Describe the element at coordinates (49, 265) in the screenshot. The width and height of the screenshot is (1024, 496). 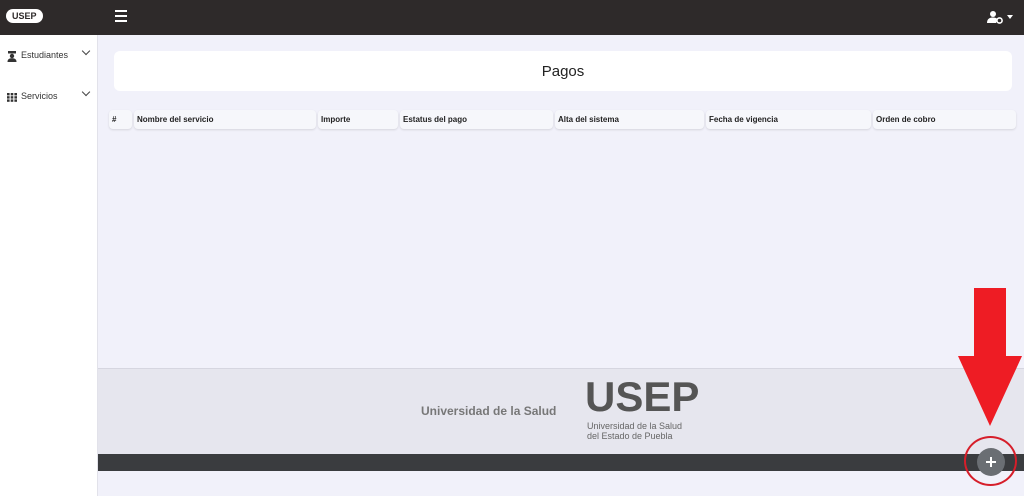
I see `sidebar: Estudiantes Servicios` at that location.